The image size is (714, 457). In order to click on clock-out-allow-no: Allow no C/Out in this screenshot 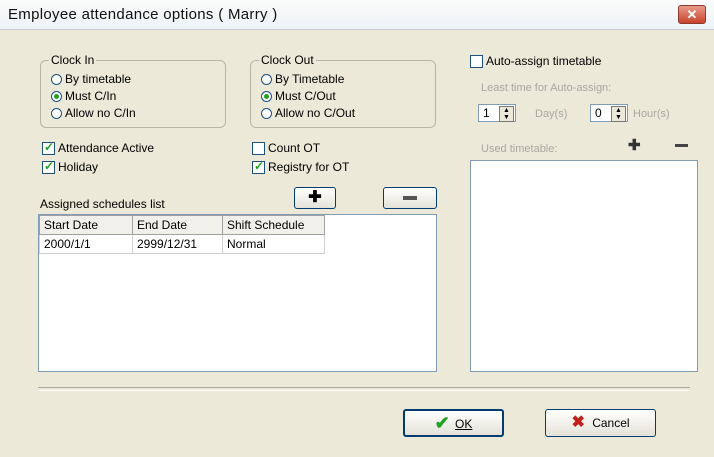, I will do `click(308, 113)`.